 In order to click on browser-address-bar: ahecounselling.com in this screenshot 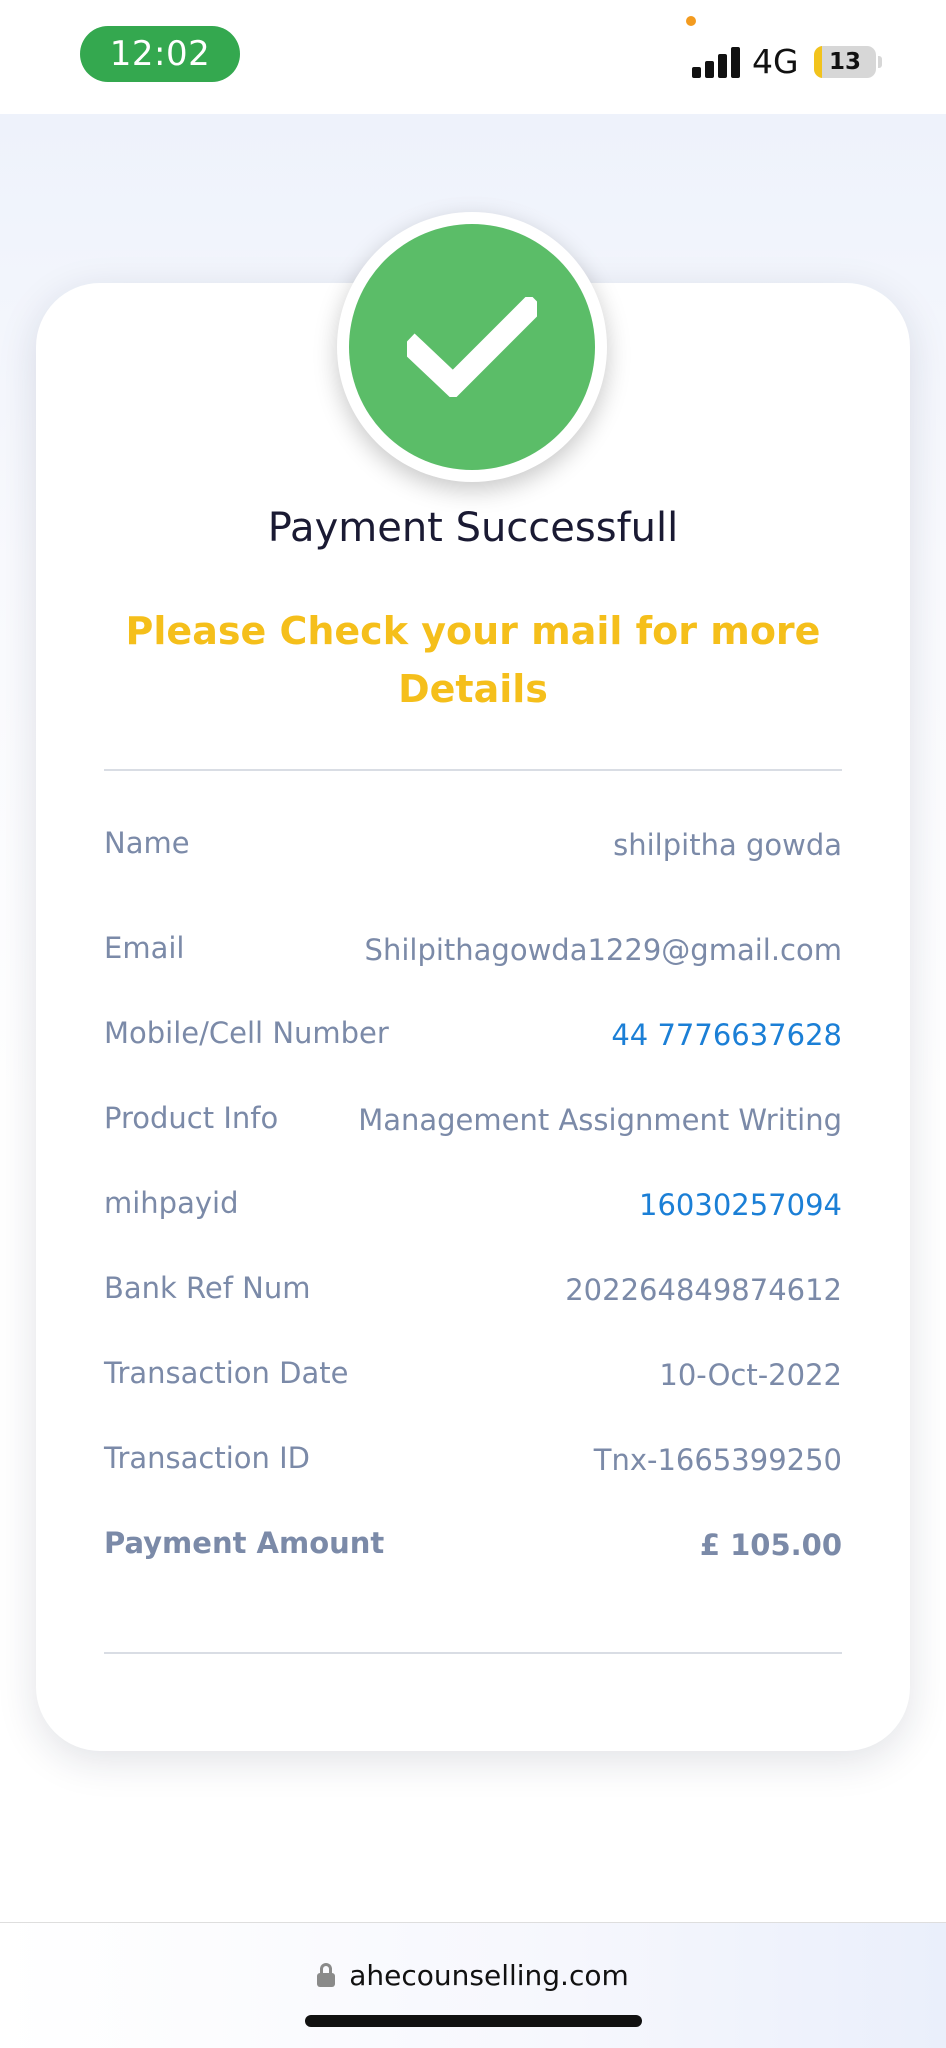, I will do `click(473, 1985)`.